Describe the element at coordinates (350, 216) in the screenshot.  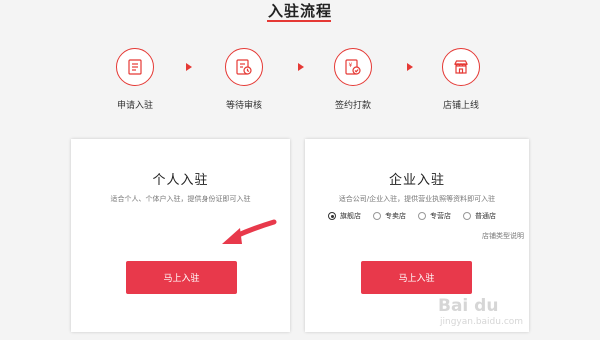
I see `store-type-flagship-label: 旗舰店` at that location.